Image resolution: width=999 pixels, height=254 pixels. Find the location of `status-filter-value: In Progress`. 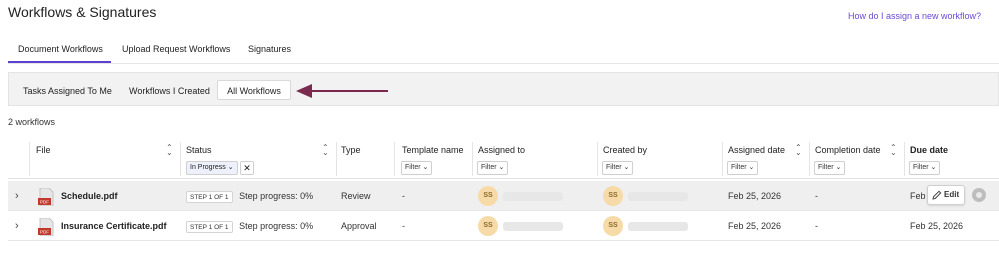

status-filter-value: In Progress is located at coordinates (208, 167).